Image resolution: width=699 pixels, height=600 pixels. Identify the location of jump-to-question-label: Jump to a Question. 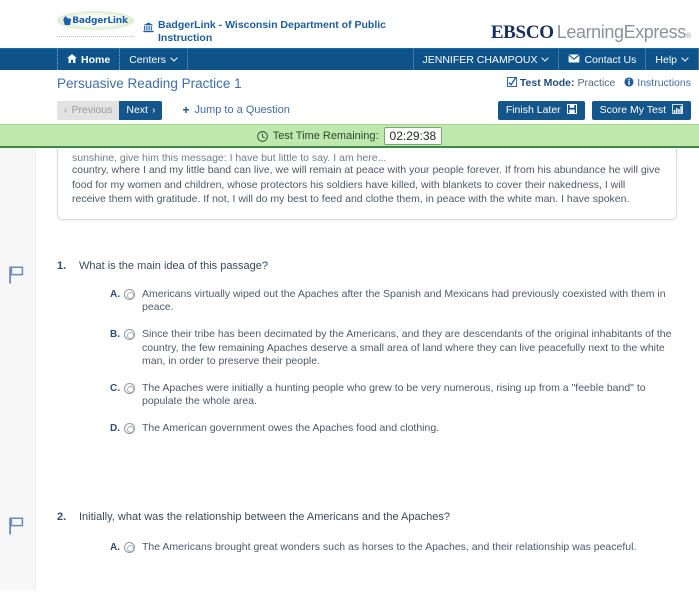
(242, 110).